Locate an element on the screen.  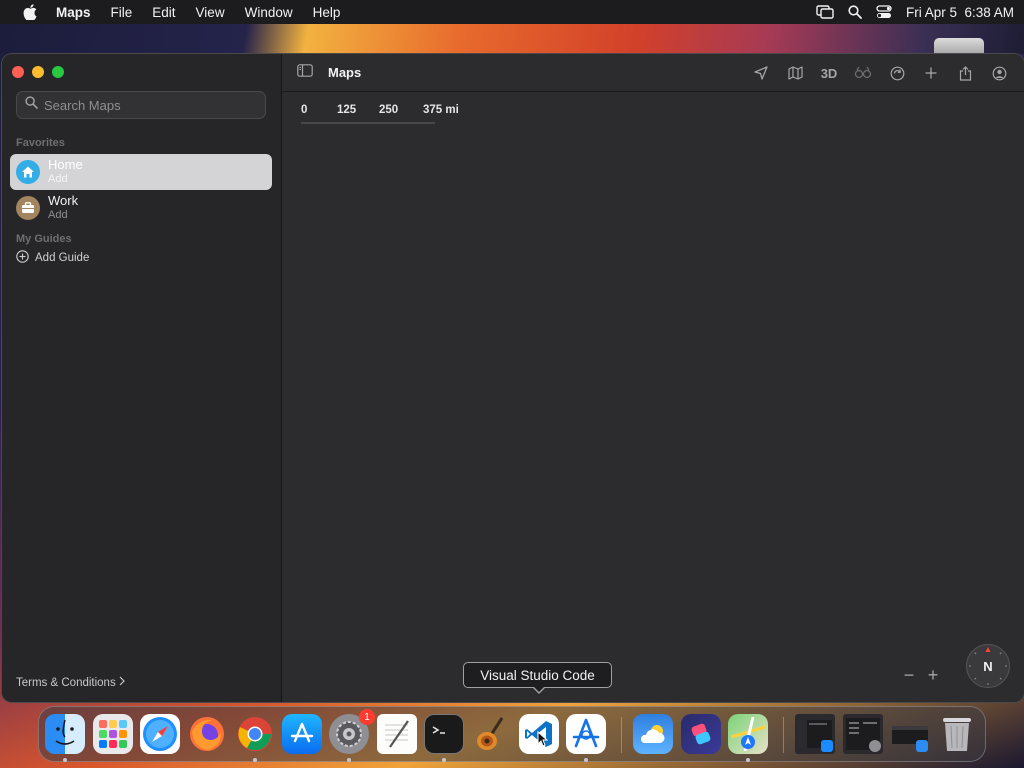
settings-badge: 1 is located at coordinates (367, 717).